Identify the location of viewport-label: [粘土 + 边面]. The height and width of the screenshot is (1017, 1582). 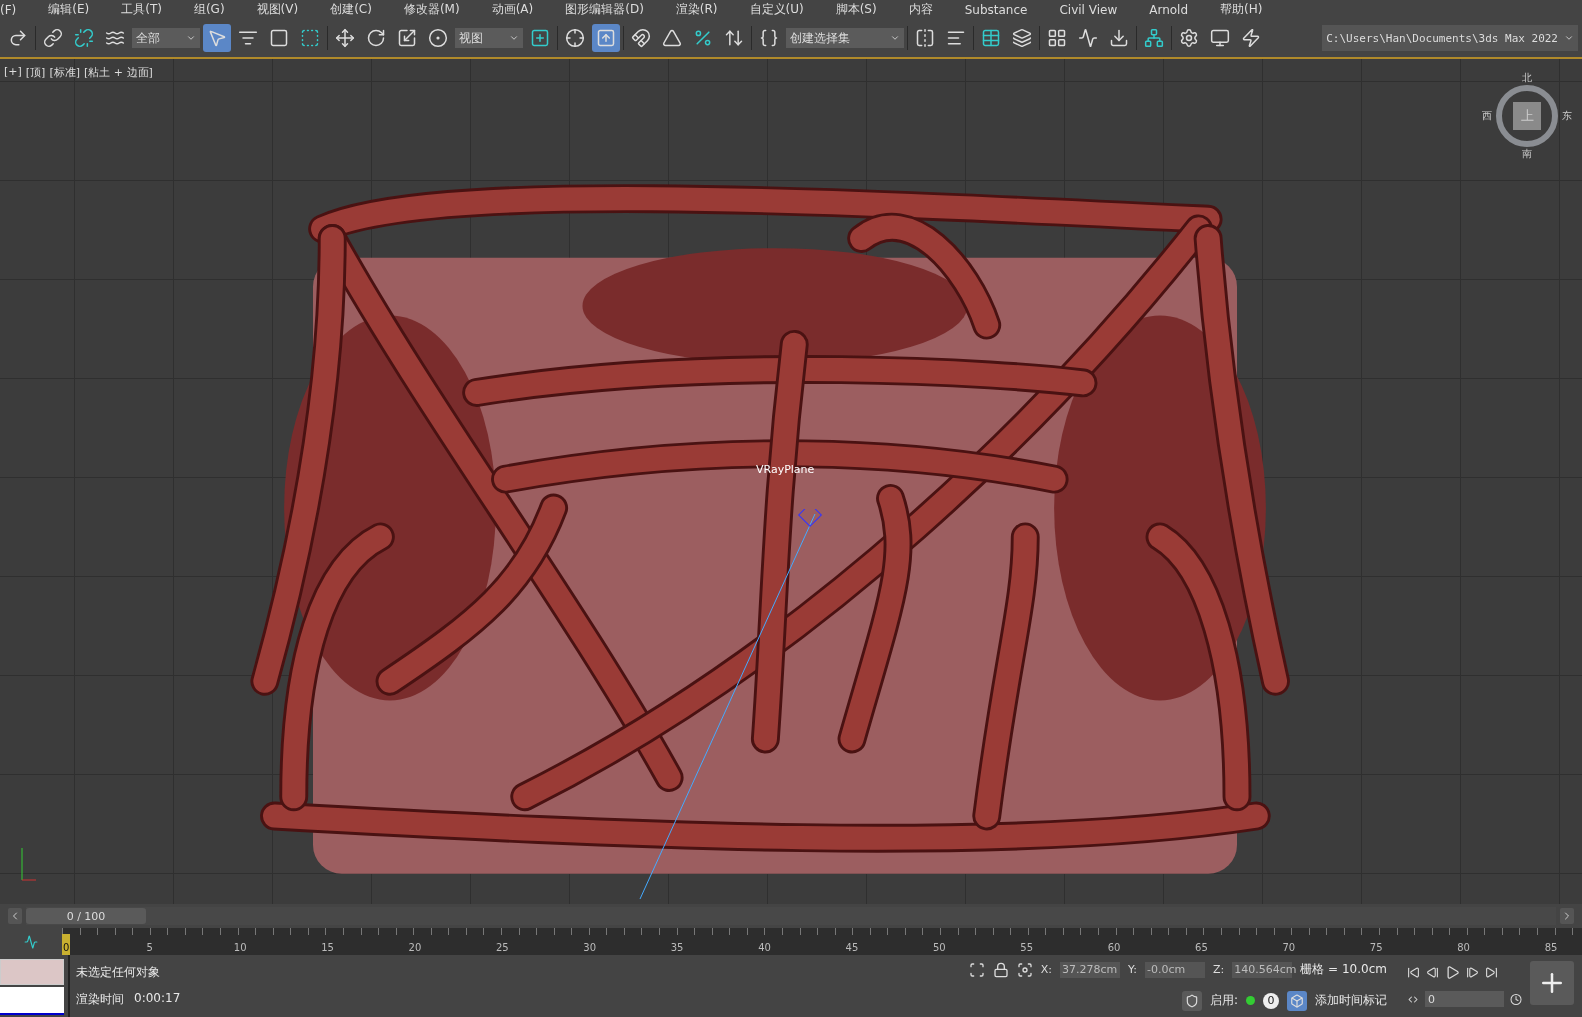
(118, 72).